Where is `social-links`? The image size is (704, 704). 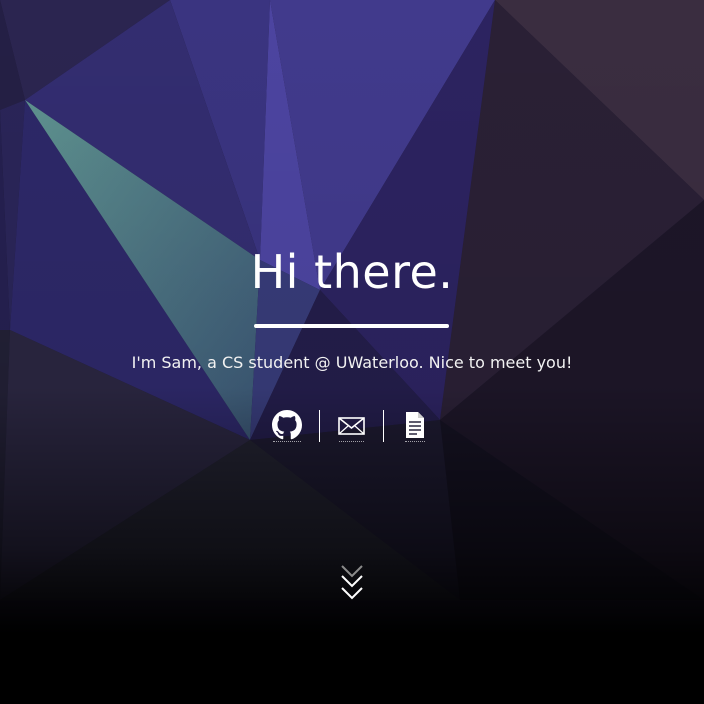 social-links is located at coordinates (352, 426).